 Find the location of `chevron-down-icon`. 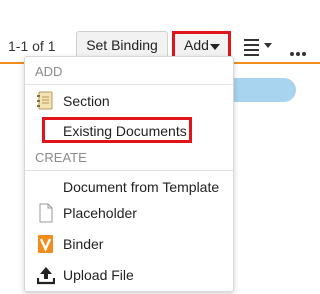

chevron-down-icon is located at coordinates (215, 47).